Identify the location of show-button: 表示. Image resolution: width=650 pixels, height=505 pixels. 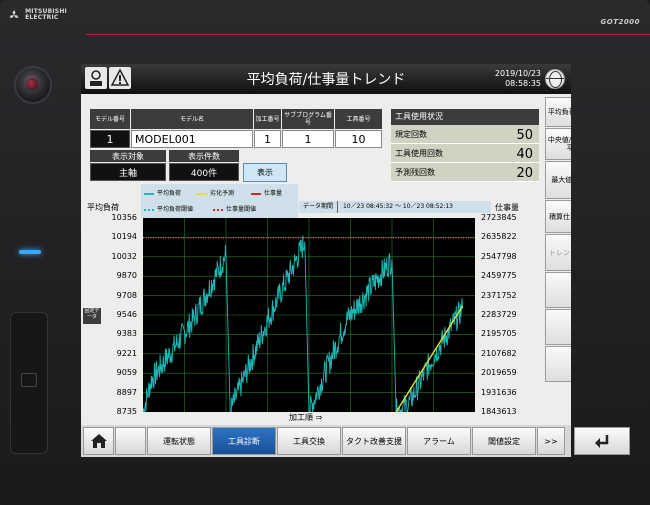
(265, 172).